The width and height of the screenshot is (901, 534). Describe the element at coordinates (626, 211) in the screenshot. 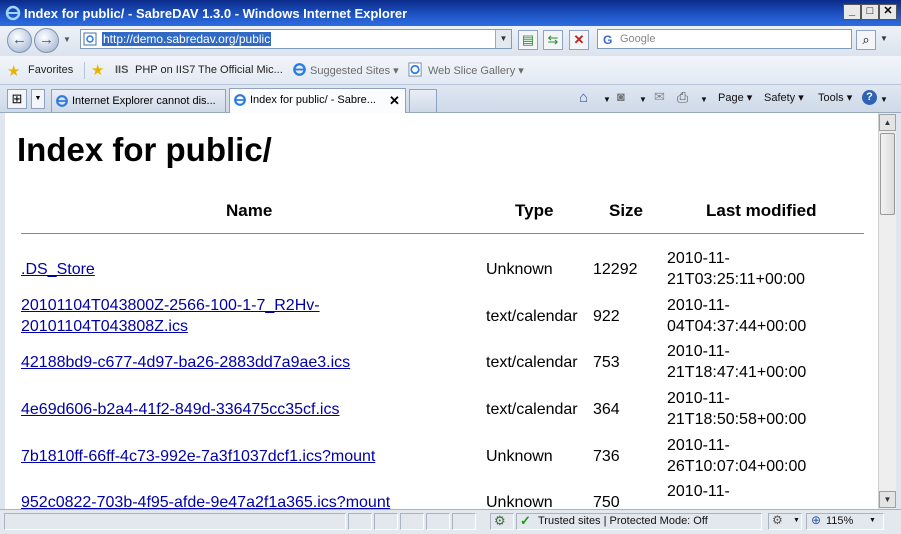

I see `column-header-size: Size` at that location.